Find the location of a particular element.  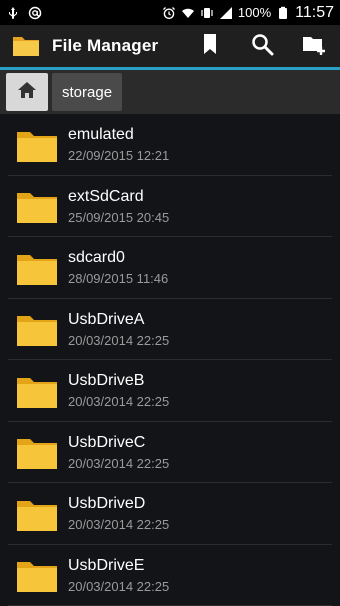

item-date: 28/09/2015 11:46 is located at coordinates (118, 279).